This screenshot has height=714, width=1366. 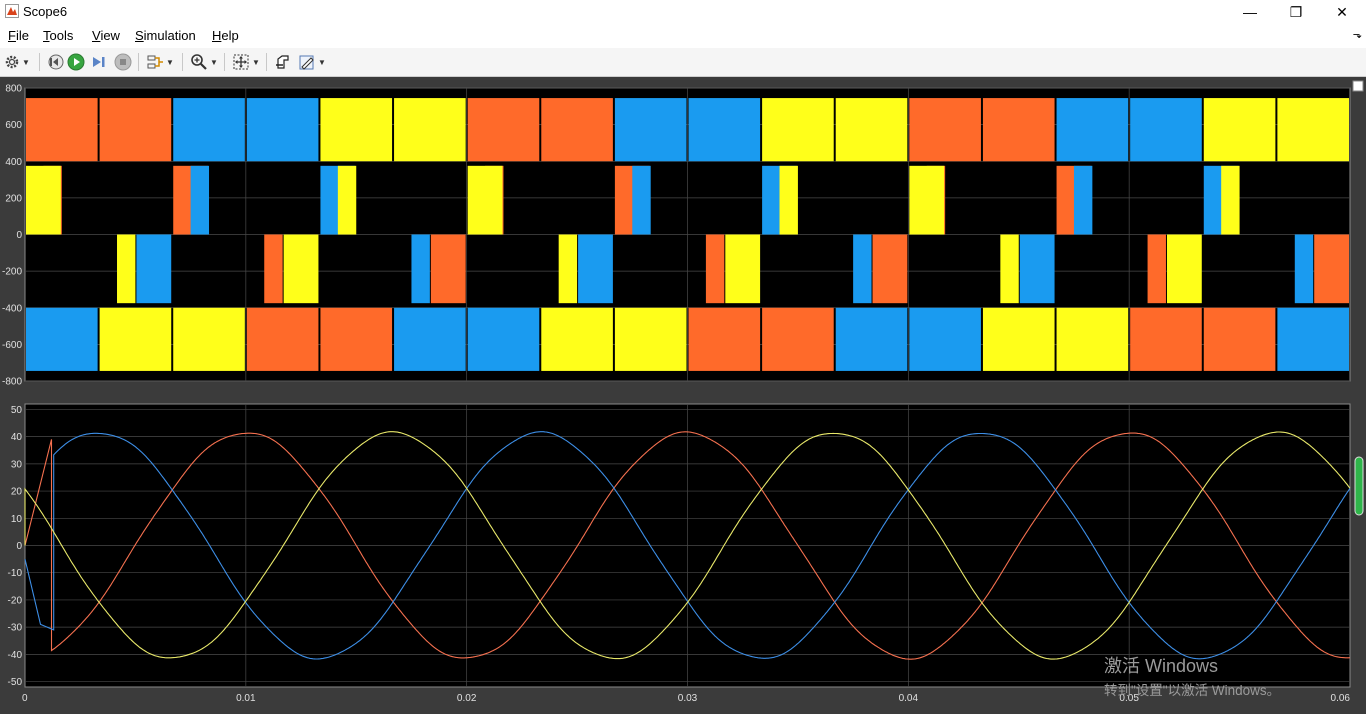 What do you see at coordinates (15, 573) in the screenshot?
I see `y-tick-label: -10` at bounding box center [15, 573].